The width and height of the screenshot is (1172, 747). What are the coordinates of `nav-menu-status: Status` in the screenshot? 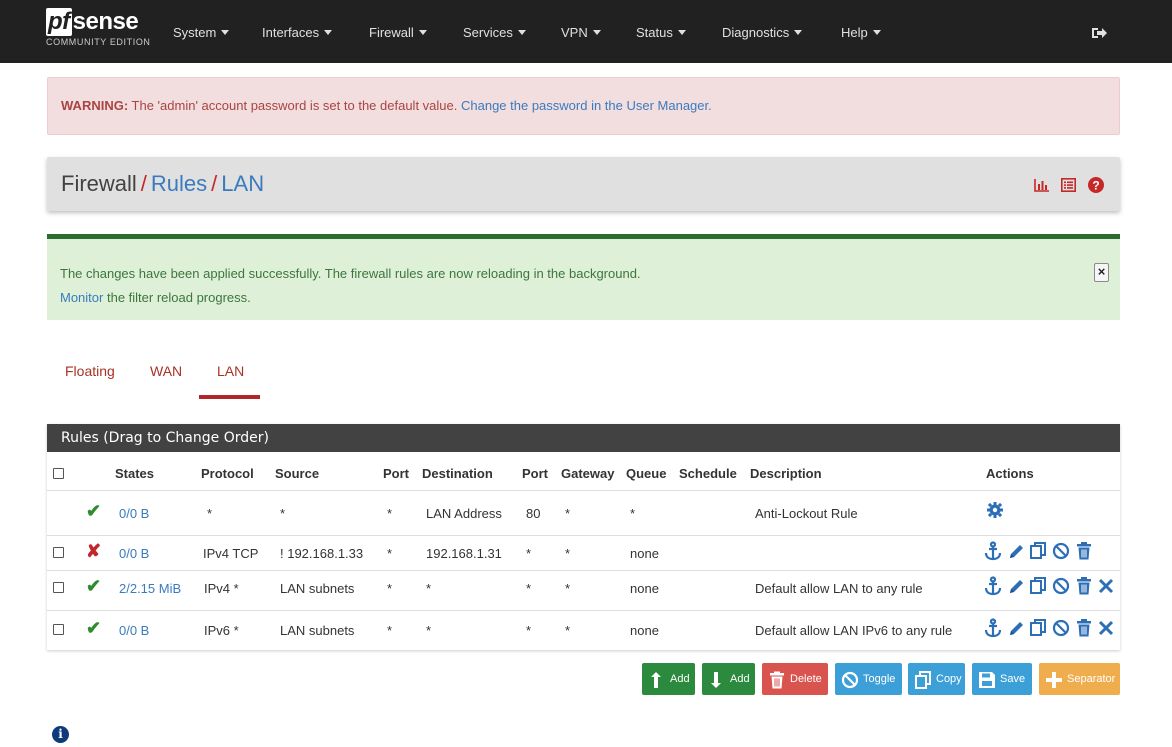 It's located at (661, 33).